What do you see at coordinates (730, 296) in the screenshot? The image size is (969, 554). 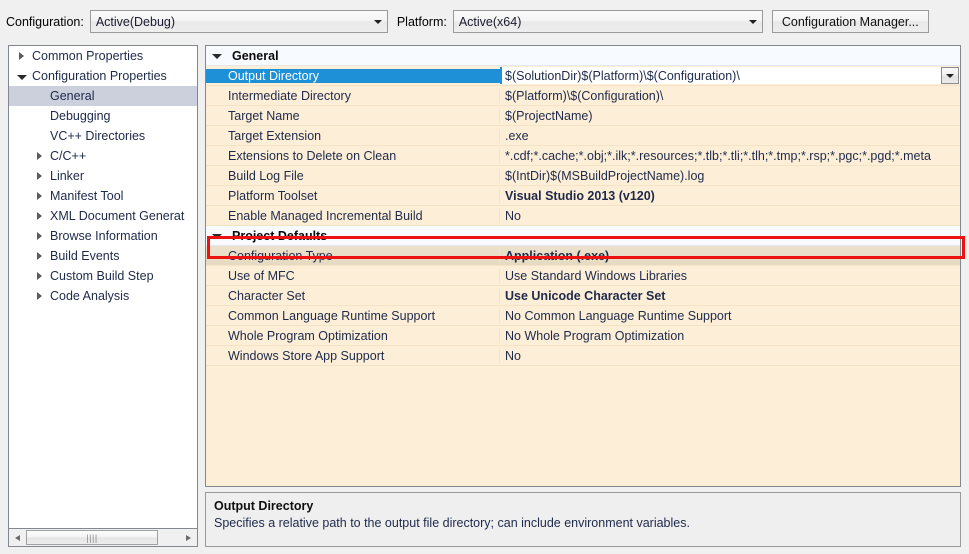 I see `property-value: Use Unicode Character Set` at bounding box center [730, 296].